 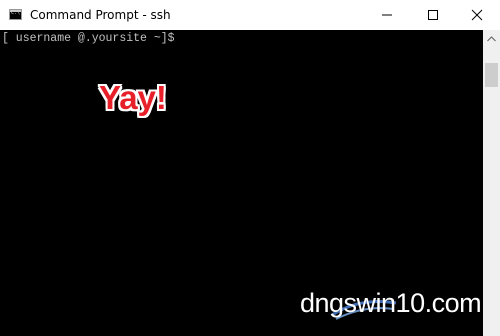 I want to click on close-button, so click(x=477, y=15).